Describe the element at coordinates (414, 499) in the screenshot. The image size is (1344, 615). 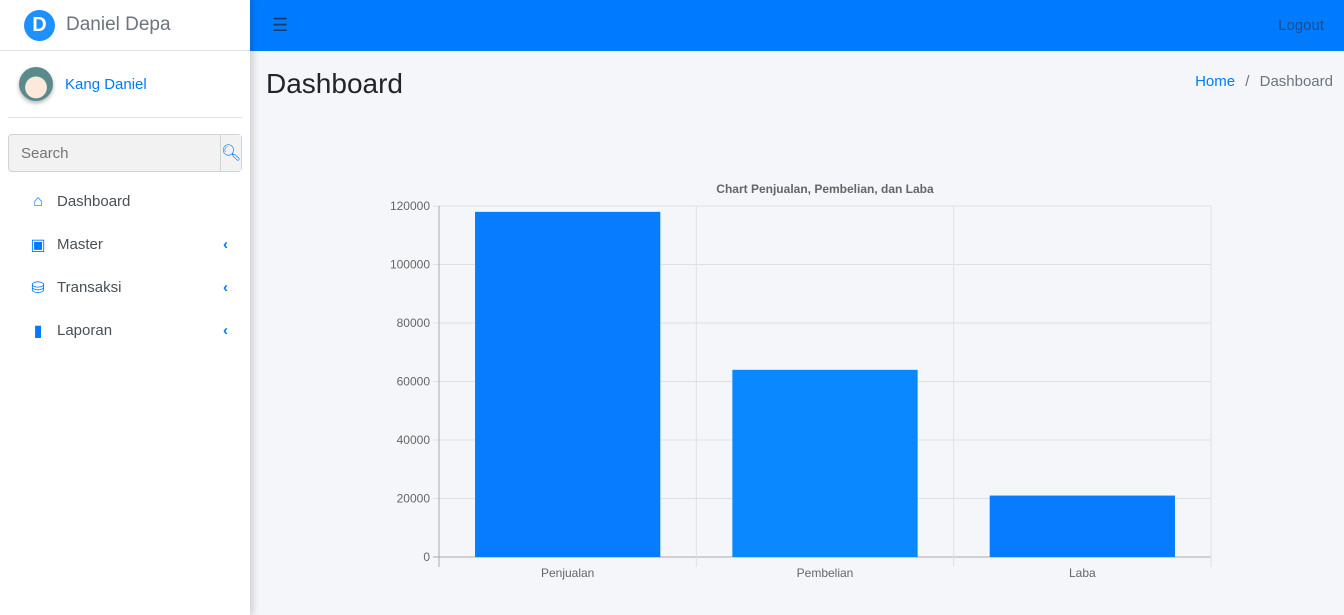
I see `y-tick-label: 20000` at that location.